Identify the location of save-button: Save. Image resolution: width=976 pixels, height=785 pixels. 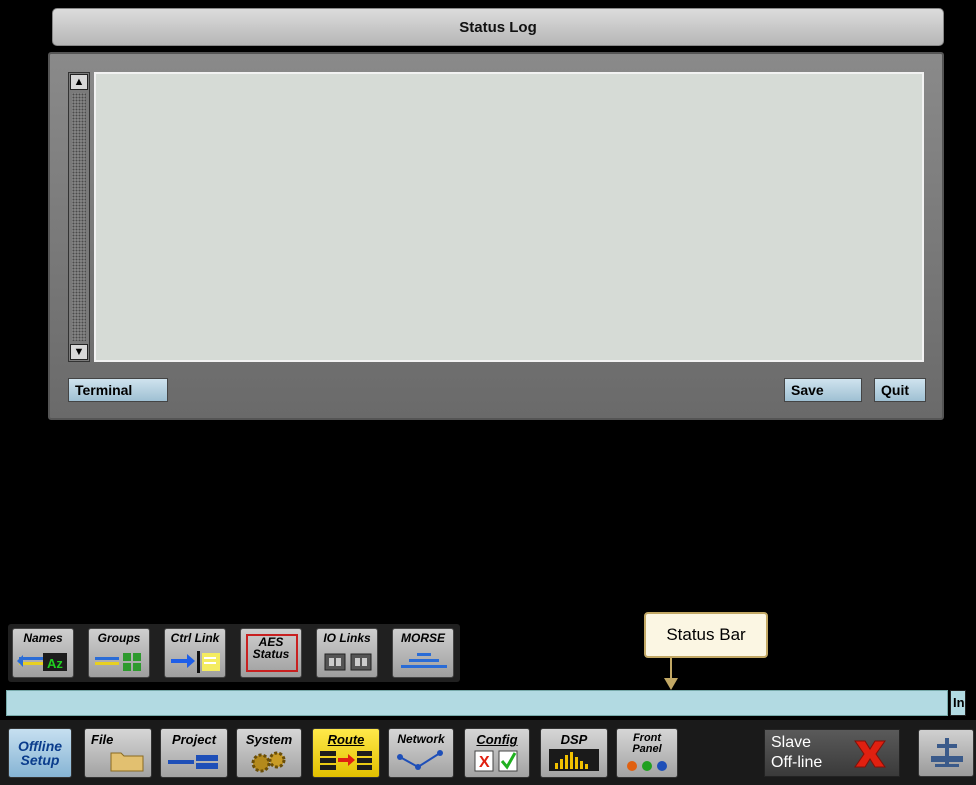
(823, 390).